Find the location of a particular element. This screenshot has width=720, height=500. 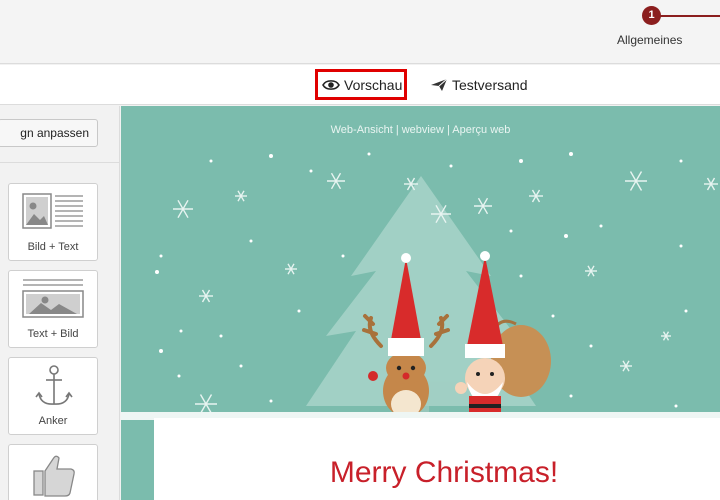

thumbs-up-icon is located at coordinates (54, 476).